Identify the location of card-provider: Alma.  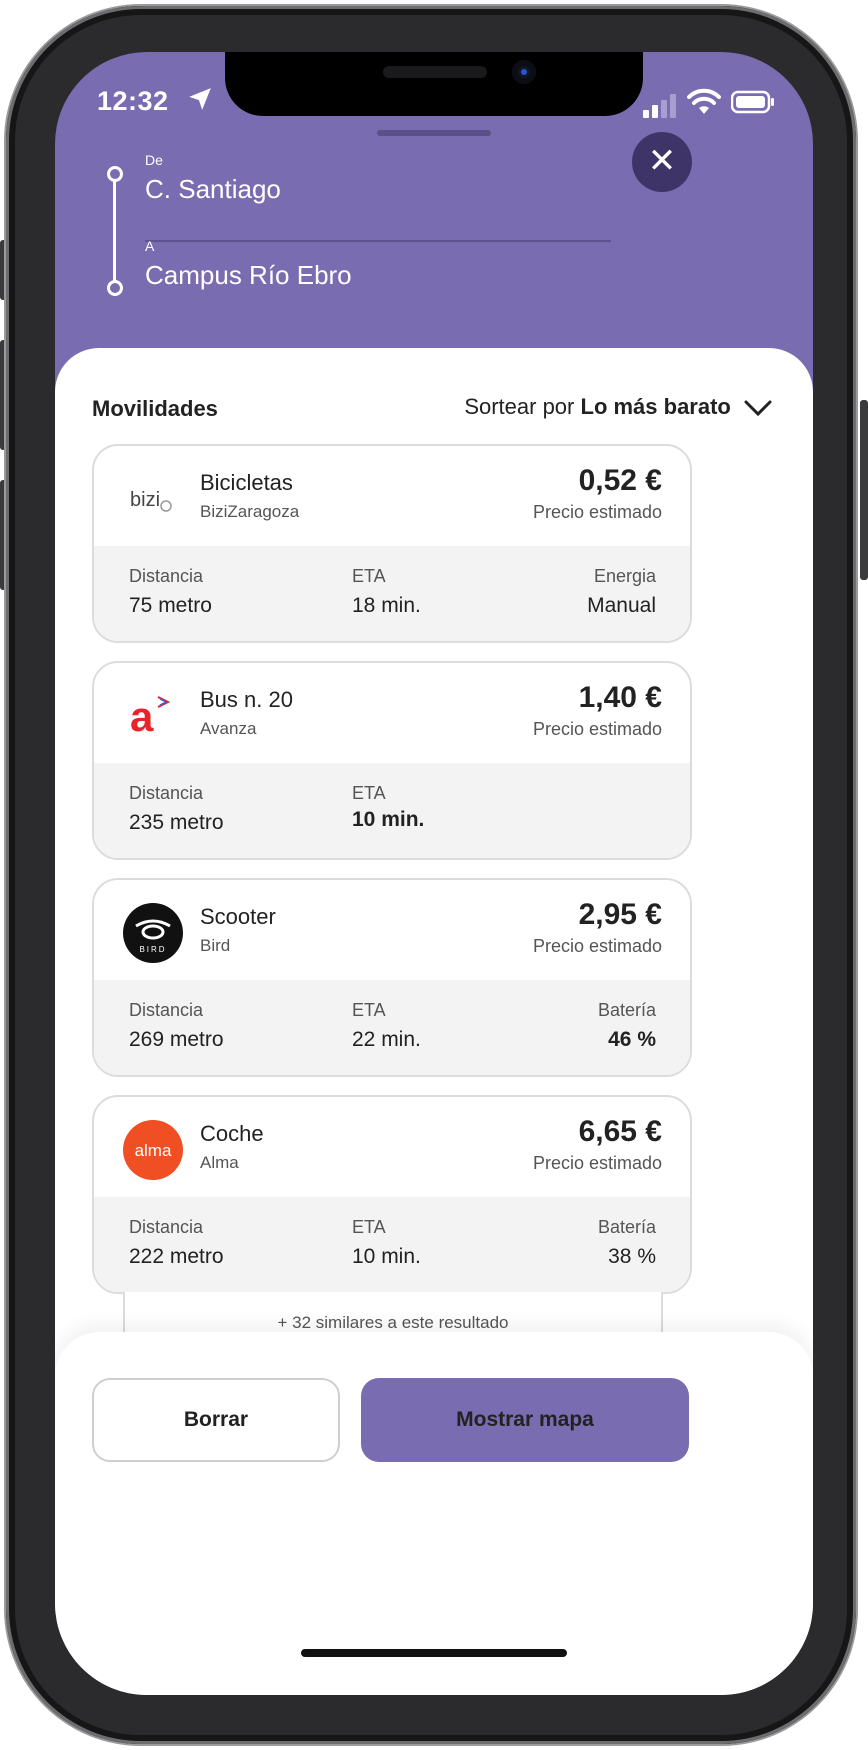
(219, 1162).